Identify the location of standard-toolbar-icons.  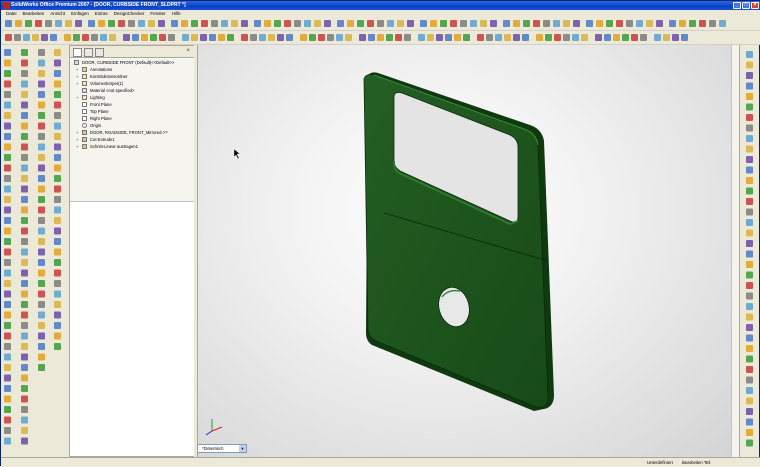
(380, 24).